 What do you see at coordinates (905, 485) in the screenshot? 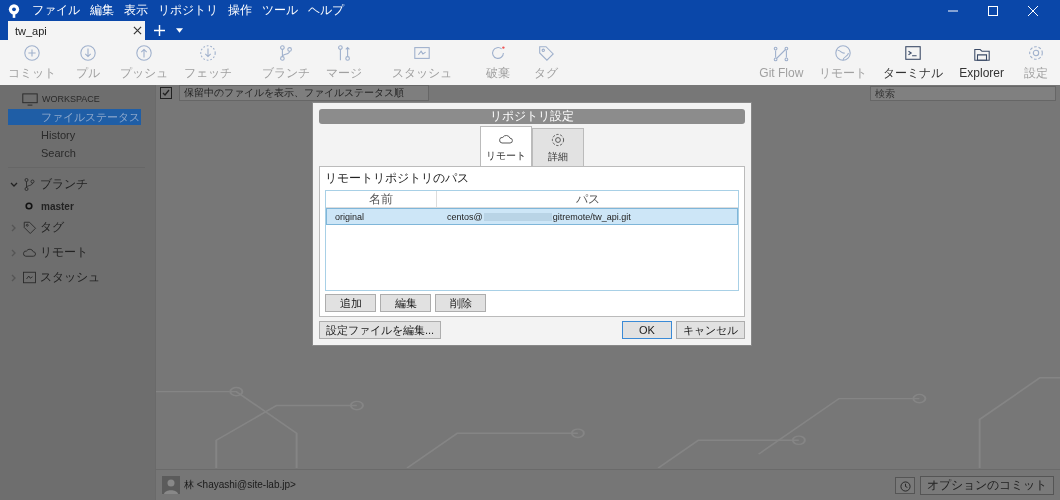
I see `history-button` at bounding box center [905, 485].